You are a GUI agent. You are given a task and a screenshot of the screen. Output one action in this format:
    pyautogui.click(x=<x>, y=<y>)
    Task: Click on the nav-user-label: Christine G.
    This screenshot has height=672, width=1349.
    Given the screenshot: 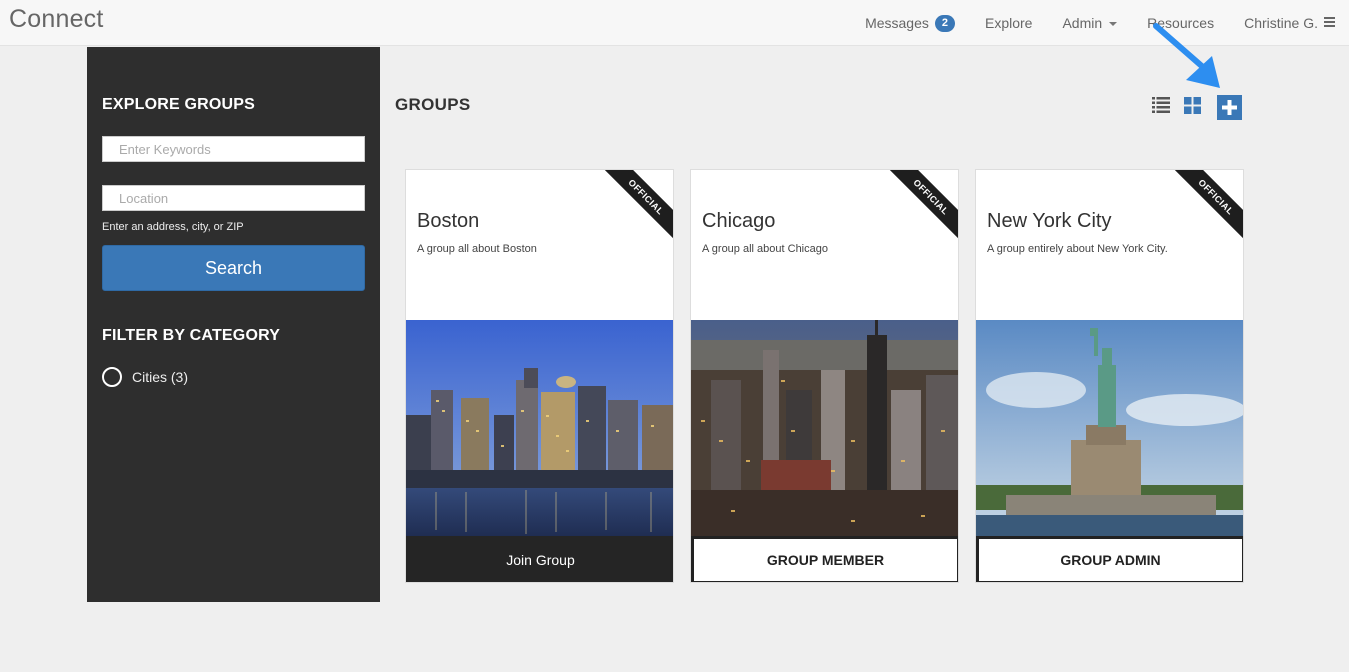 What is the action you would take?
    pyautogui.click(x=1281, y=23)
    